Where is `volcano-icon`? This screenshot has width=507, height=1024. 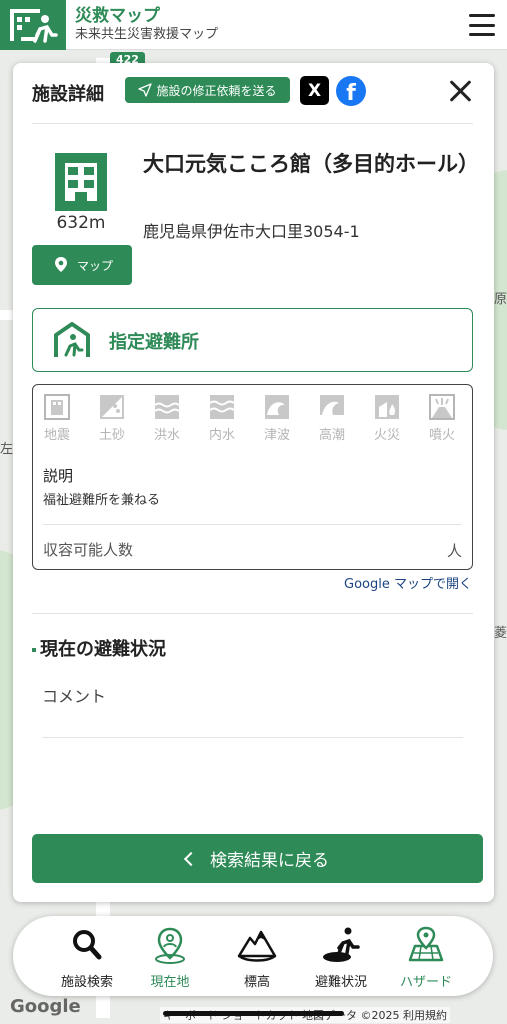 volcano-icon is located at coordinates (442, 407).